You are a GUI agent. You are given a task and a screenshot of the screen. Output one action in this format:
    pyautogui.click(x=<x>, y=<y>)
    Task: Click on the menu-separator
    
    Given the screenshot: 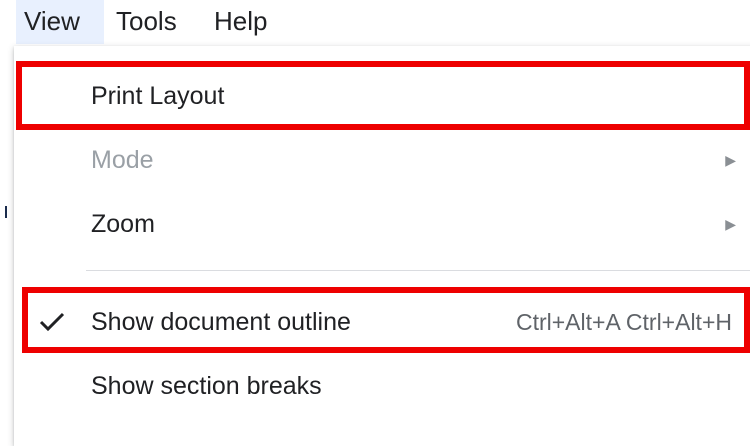 What is the action you would take?
    pyautogui.click(x=418, y=270)
    